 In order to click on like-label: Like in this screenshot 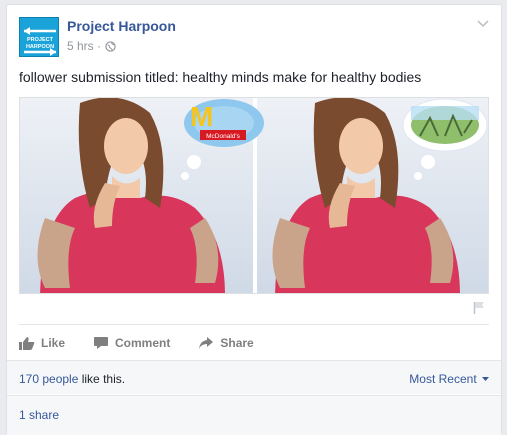, I will do `click(53, 342)`.